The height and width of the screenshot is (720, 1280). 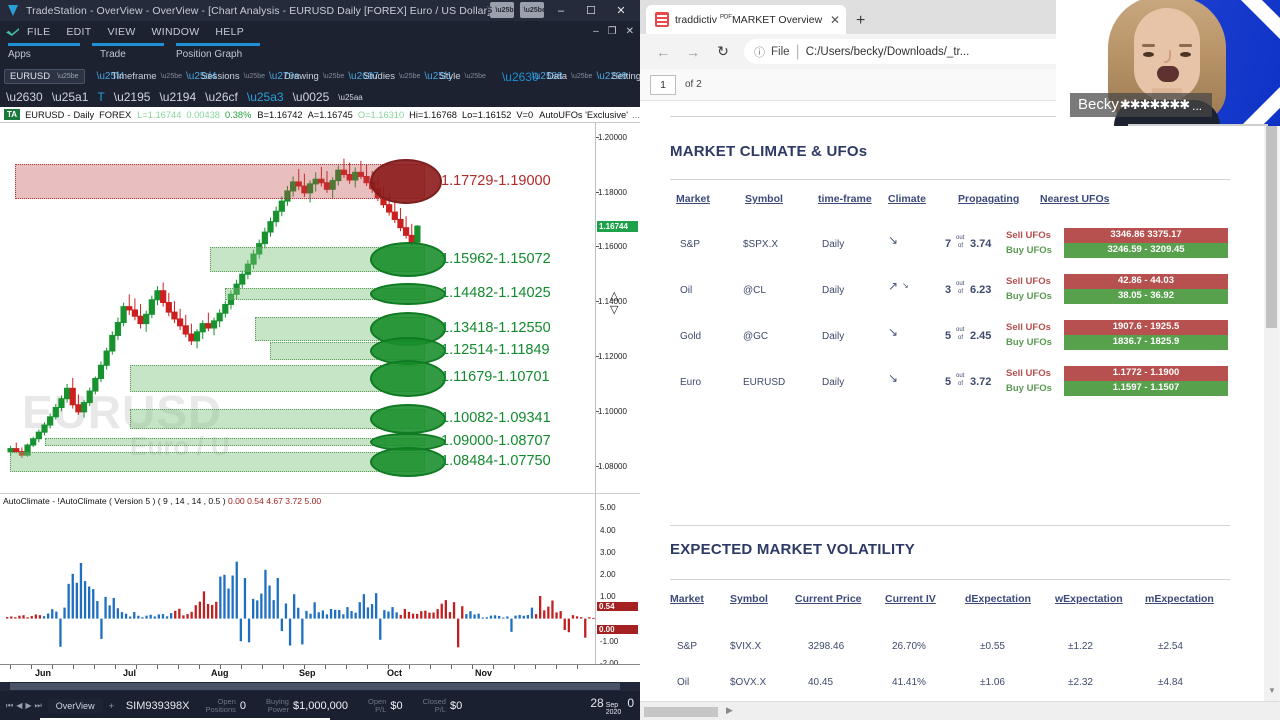 I want to click on close-button: ✕, so click(x=621, y=10).